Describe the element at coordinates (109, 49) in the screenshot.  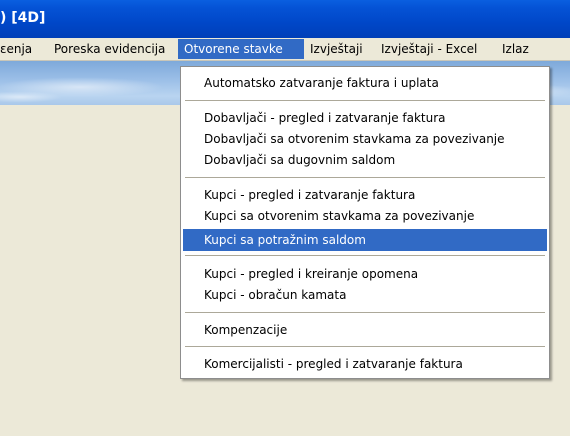
I see `menu-item-poreska-evidencija: Poreska evidencija` at that location.